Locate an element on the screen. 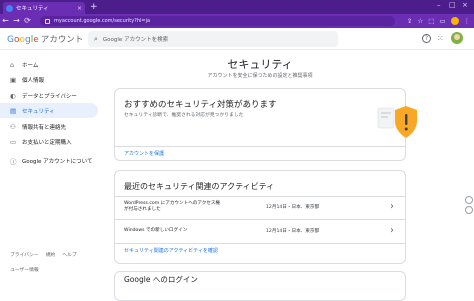 Image resolution: width=474 pixels, height=301 pixels. sidebar-item-home: ⌂ ホーム is located at coordinates (49, 64).